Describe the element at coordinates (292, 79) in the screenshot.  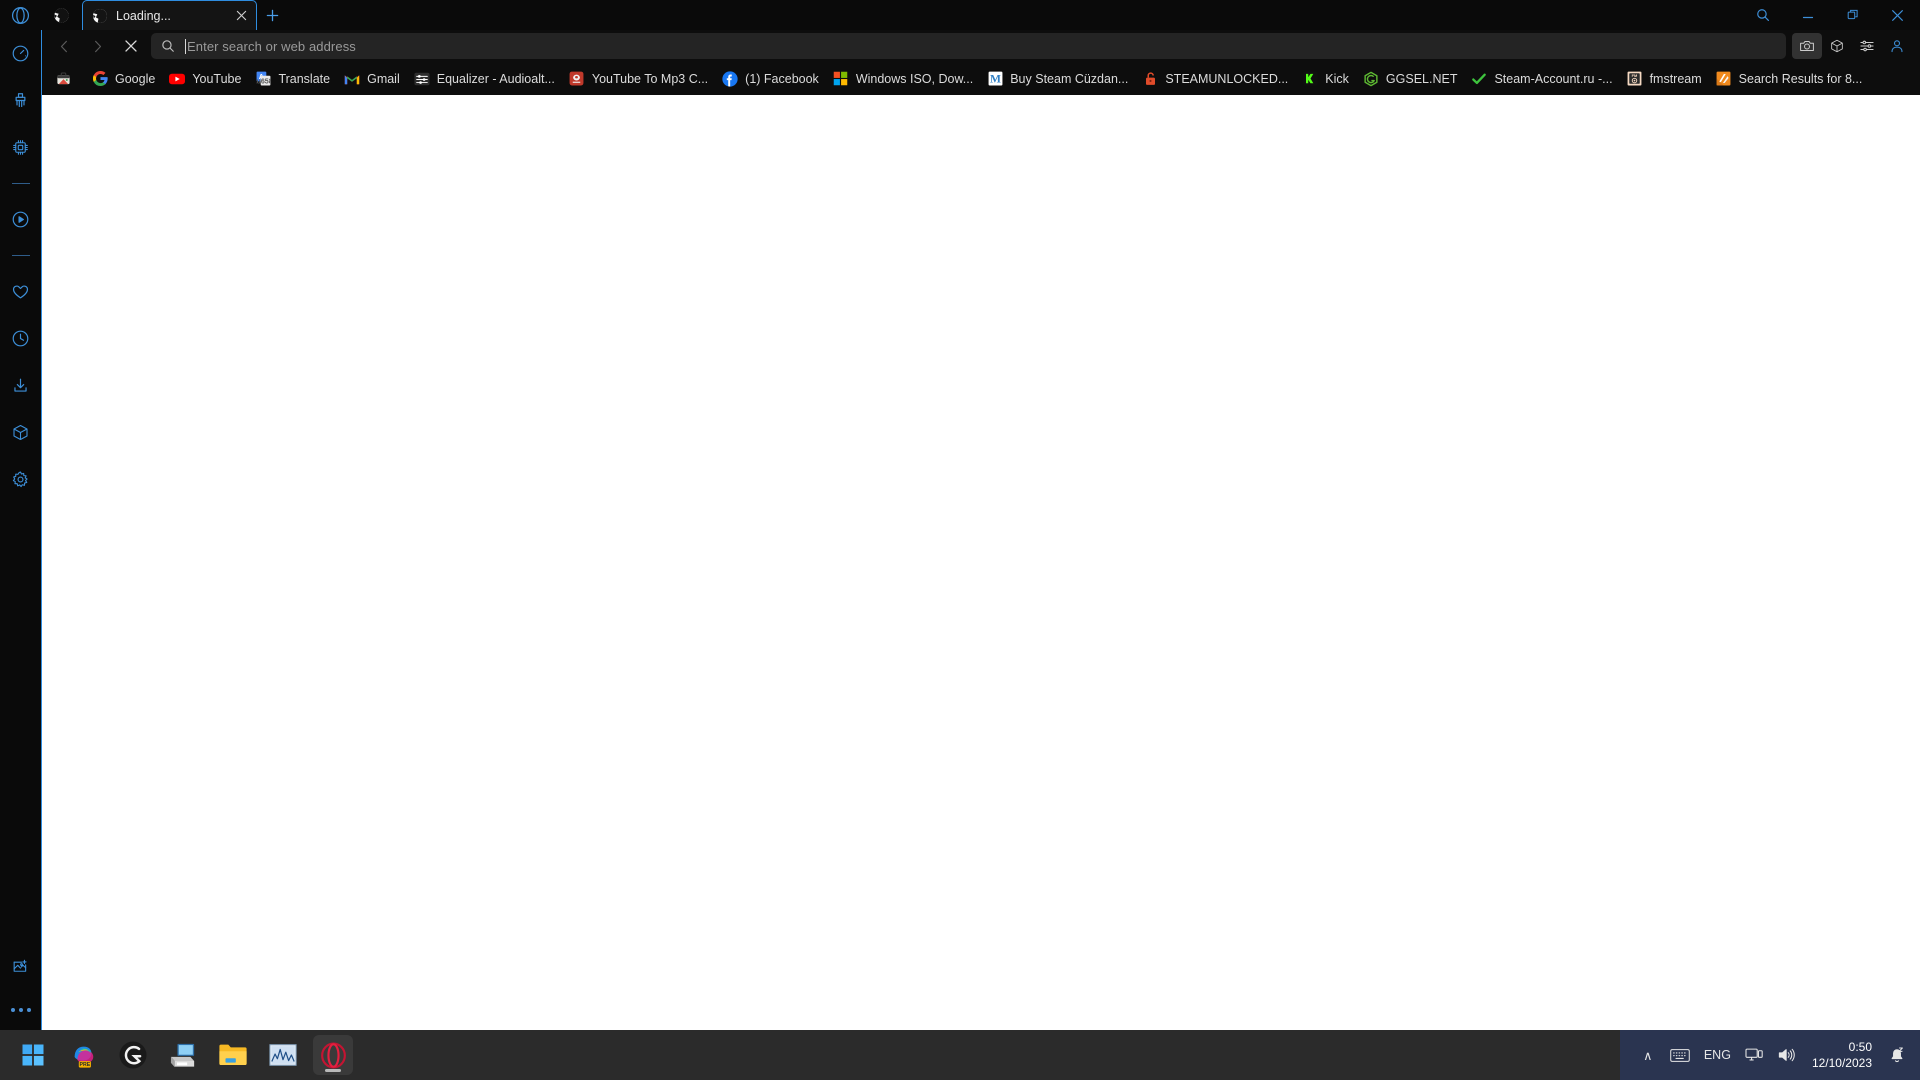
I see `bookmark-item-translate: A \u6587 Translate` at that location.